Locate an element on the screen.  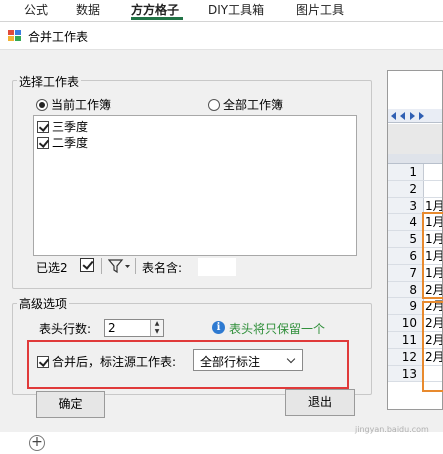
row-number: 12 is located at coordinates (406, 356).